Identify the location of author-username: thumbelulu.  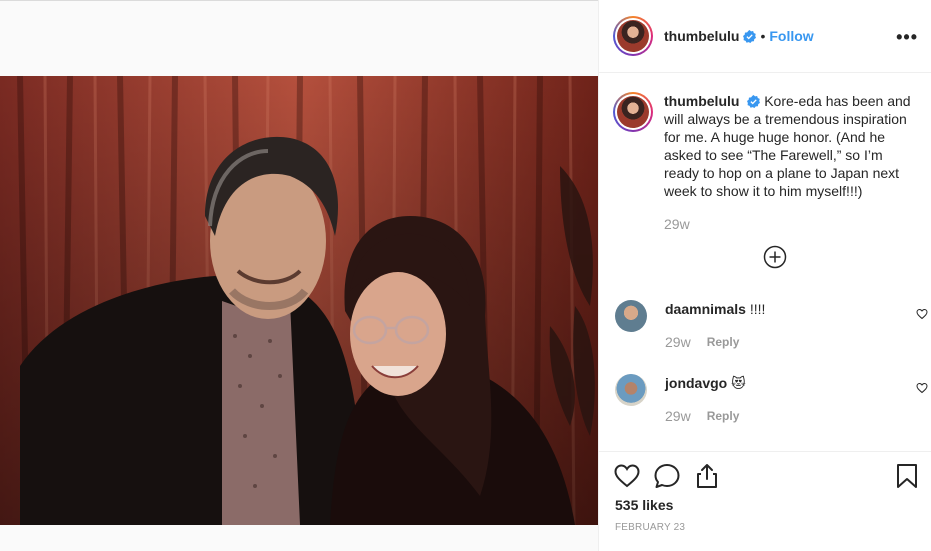
(701, 36).